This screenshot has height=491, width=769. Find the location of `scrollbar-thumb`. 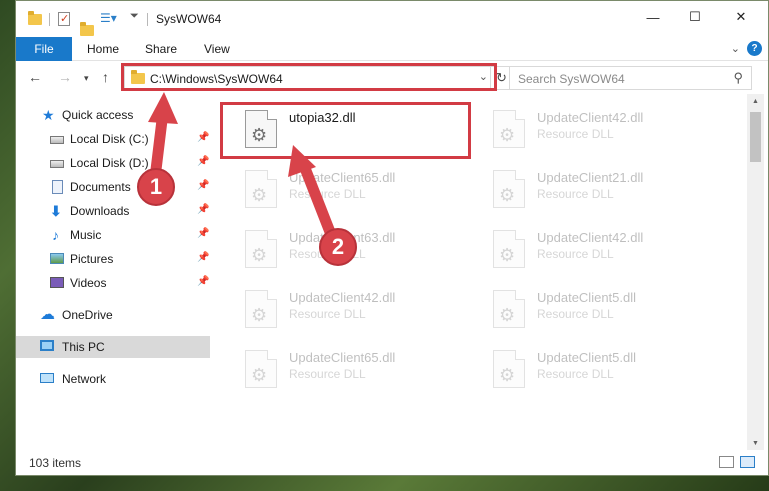

scrollbar-thumb is located at coordinates (755, 137).